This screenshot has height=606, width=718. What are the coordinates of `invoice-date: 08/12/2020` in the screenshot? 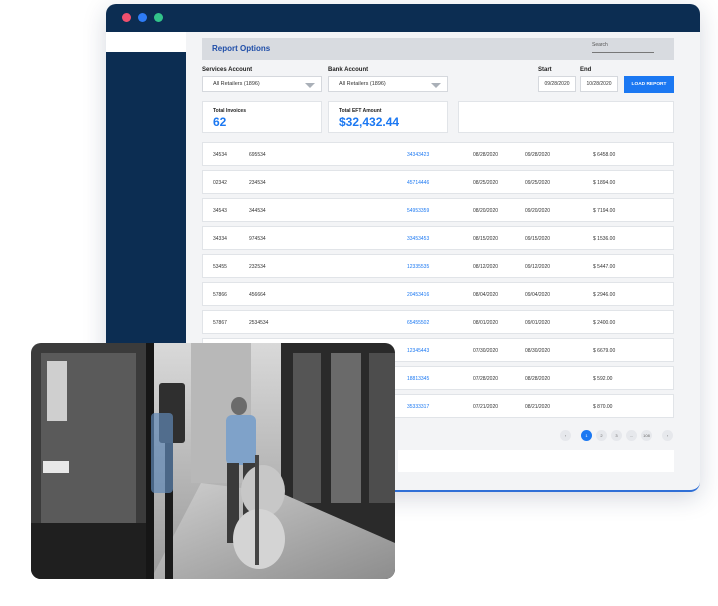 It's located at (486, 267).